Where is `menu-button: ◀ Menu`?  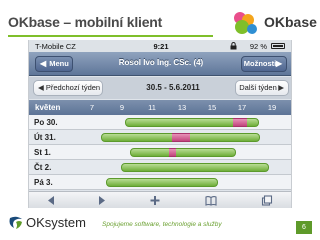 menu-button: ◀ Menu is located at coordinates (54, 64).